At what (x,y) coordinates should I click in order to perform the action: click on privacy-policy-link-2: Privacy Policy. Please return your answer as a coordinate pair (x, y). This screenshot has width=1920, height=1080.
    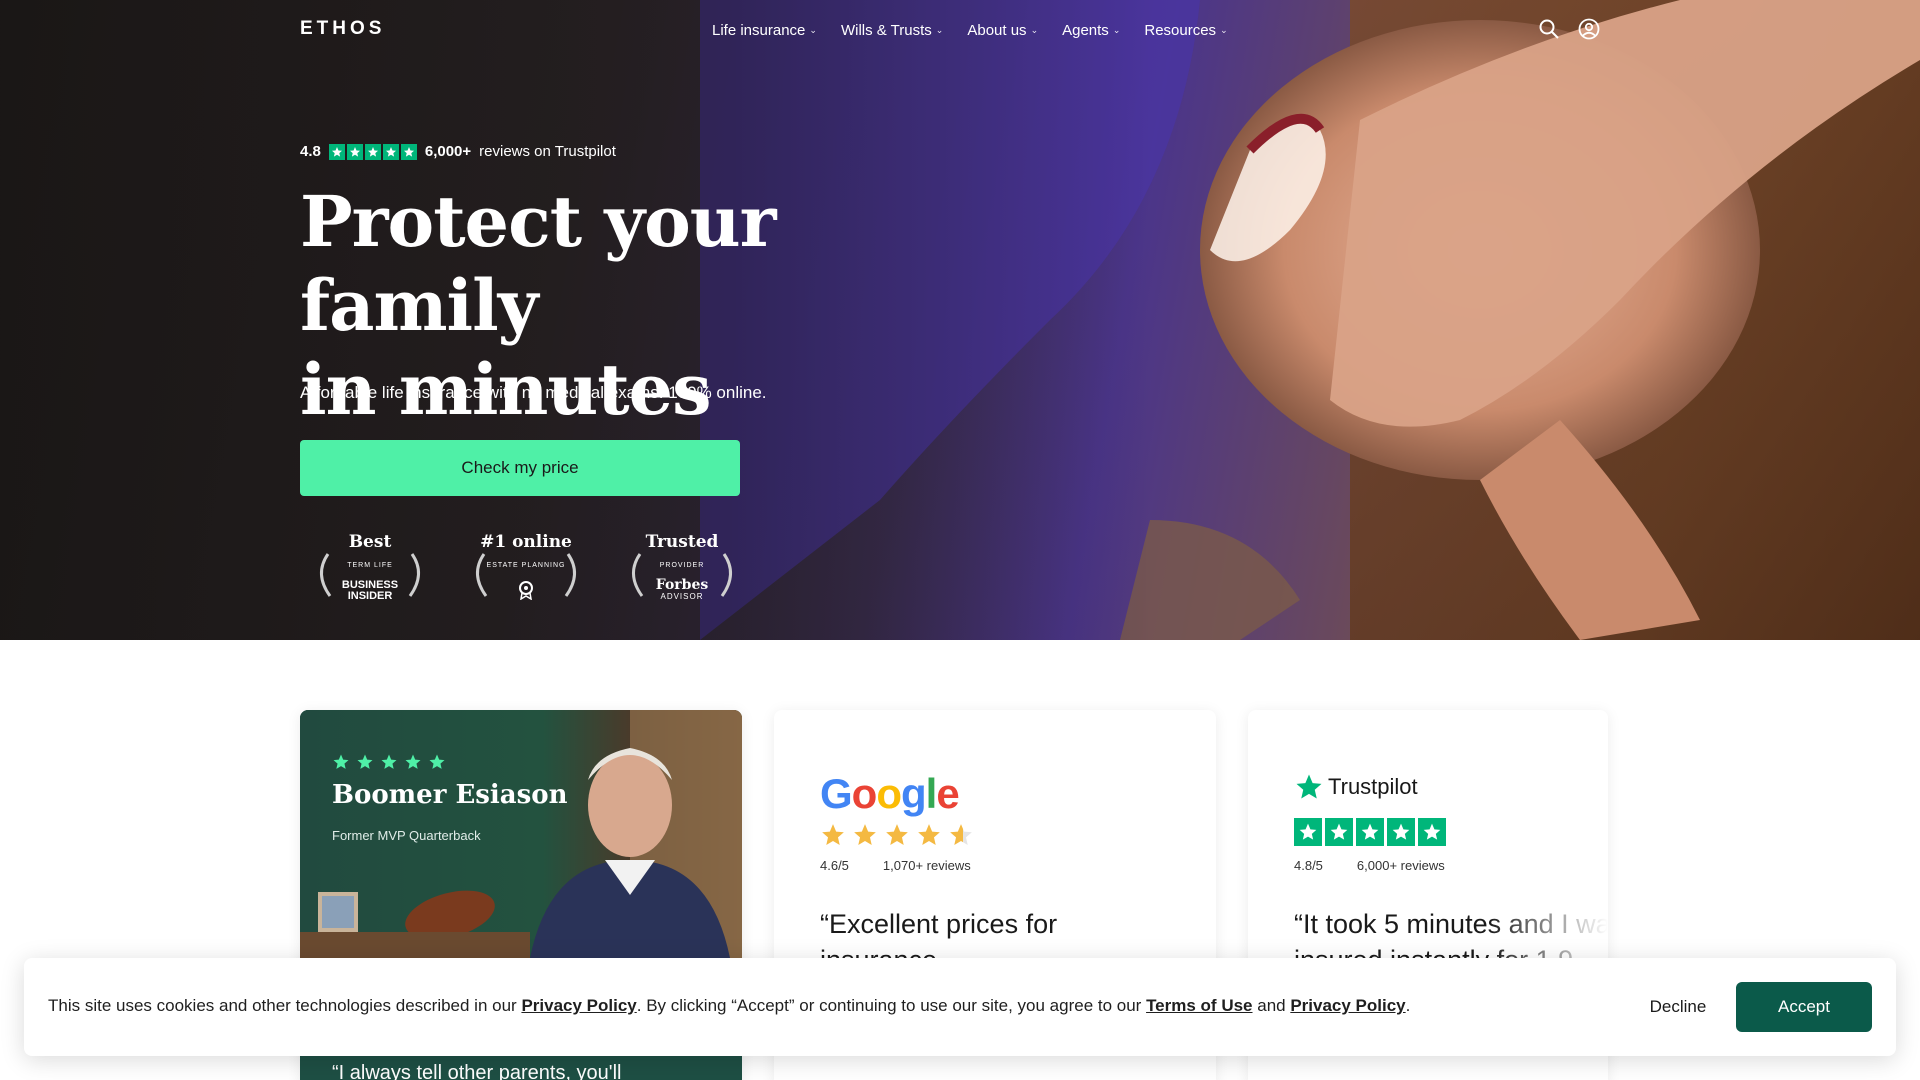
    Looking at the image, I should click on (1347, 1005).